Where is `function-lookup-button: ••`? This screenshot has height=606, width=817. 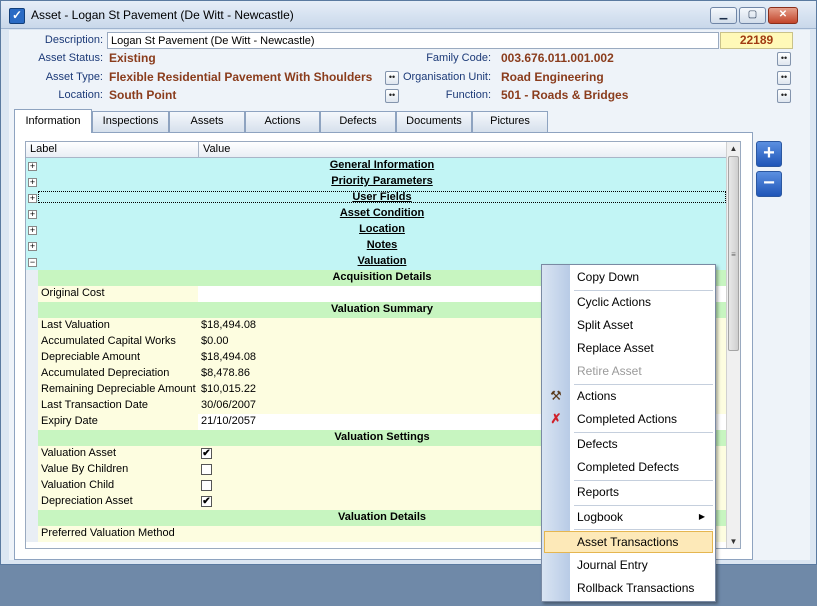
function-lookup-button: •• is located at coordinates (784, 96).